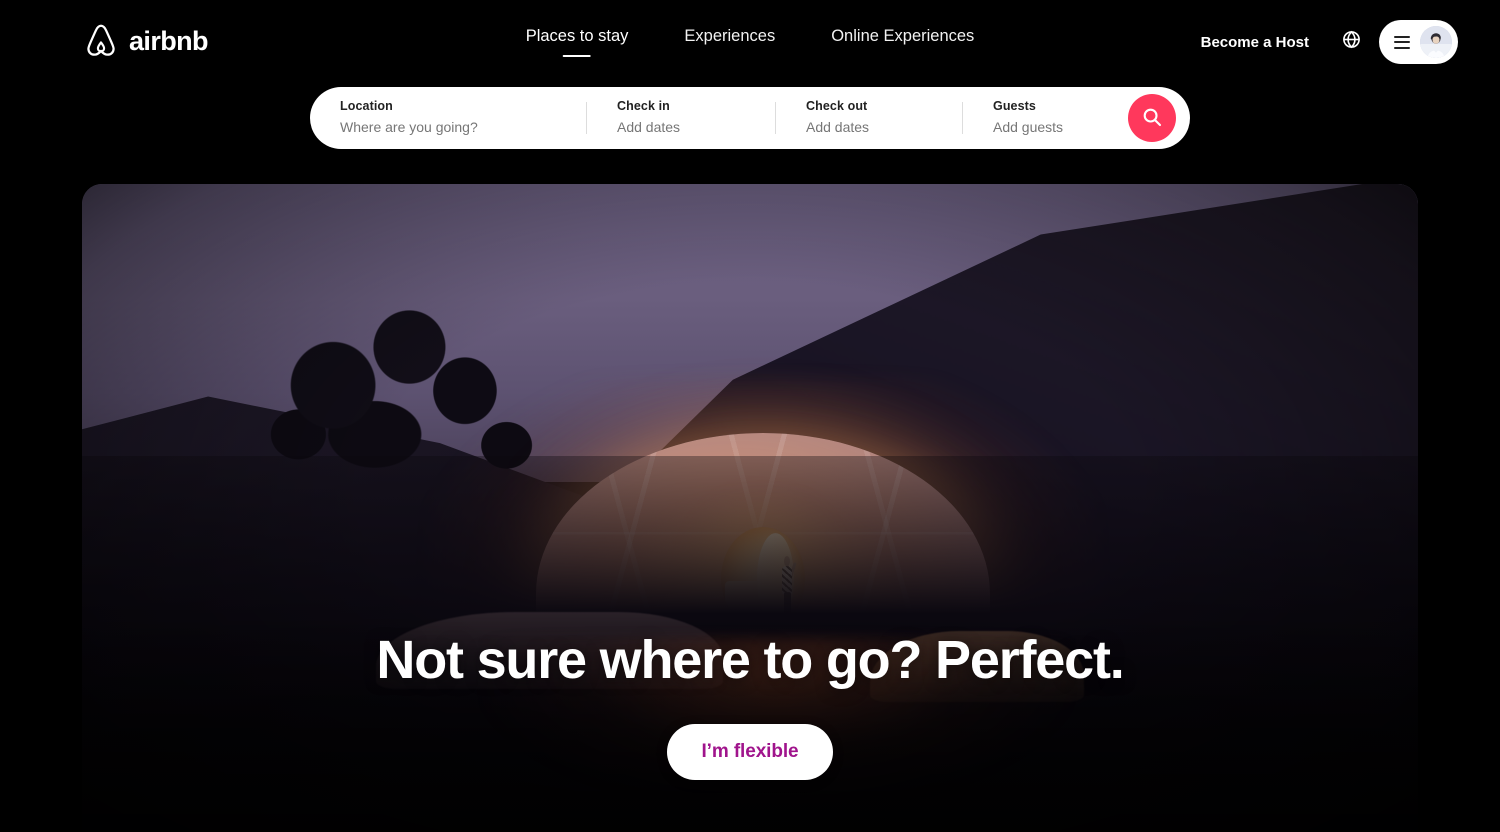 Image resolution: width=1500 pixels, height=832 pixels. I want to click on search-field-checkin: Check in Add dates, so click(681, 118).